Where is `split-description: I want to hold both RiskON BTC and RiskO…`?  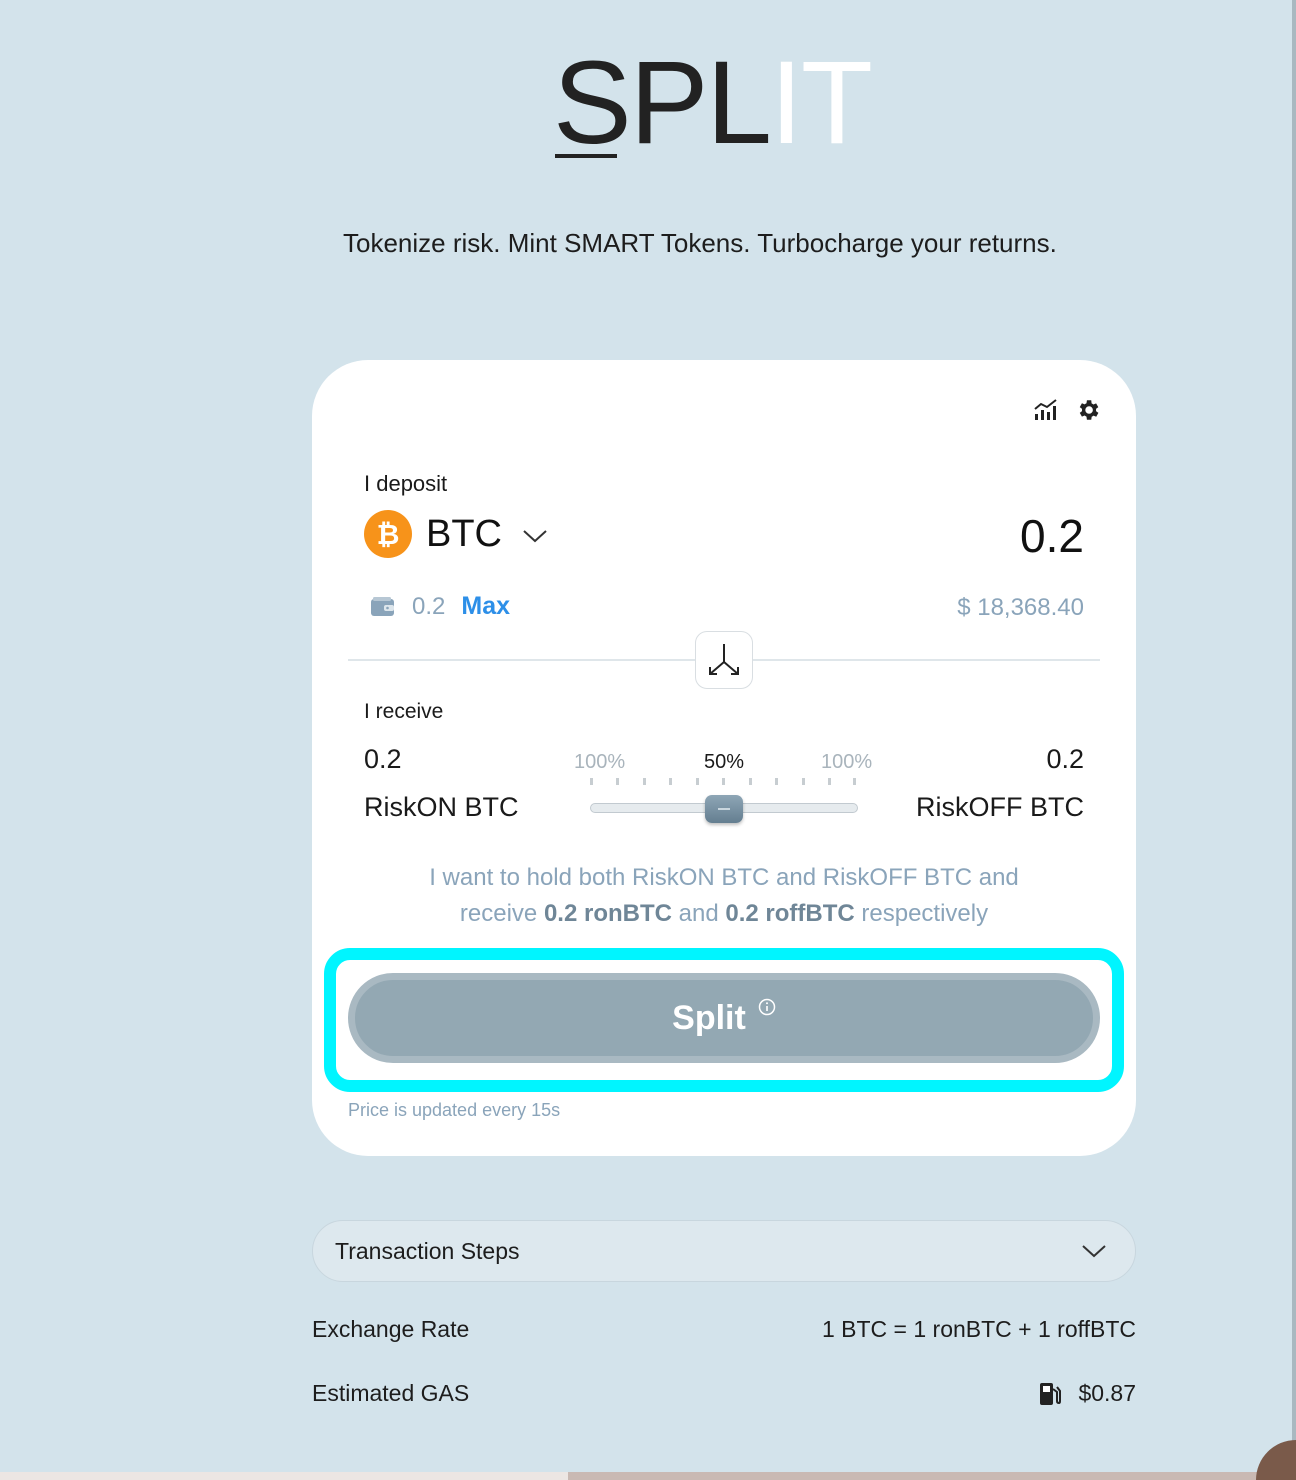 split-description: I want to hold both RiskON BTC and RiskO… is located at coordinates (724, 895).